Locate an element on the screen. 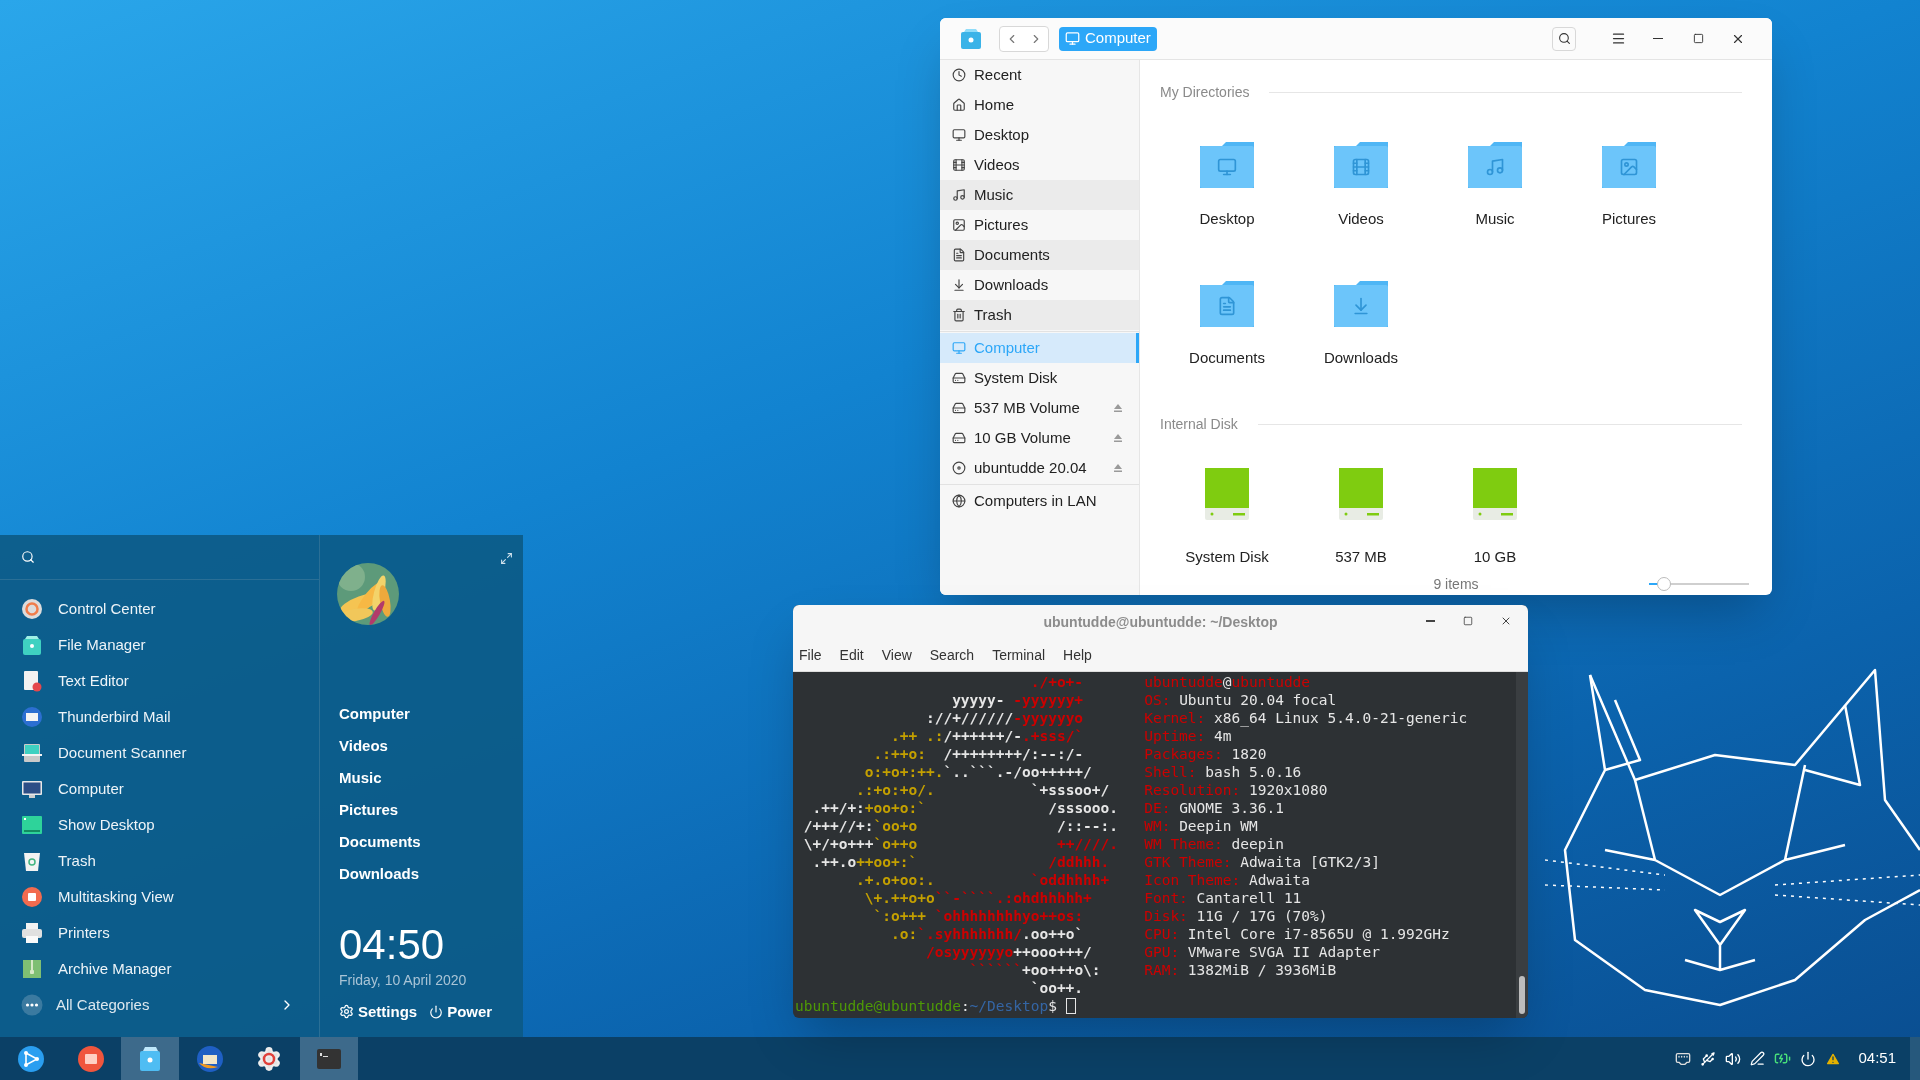 This screenshot has width=1920, height=1080. sidebar-item: Documents is located at coordinates (1039, 255).